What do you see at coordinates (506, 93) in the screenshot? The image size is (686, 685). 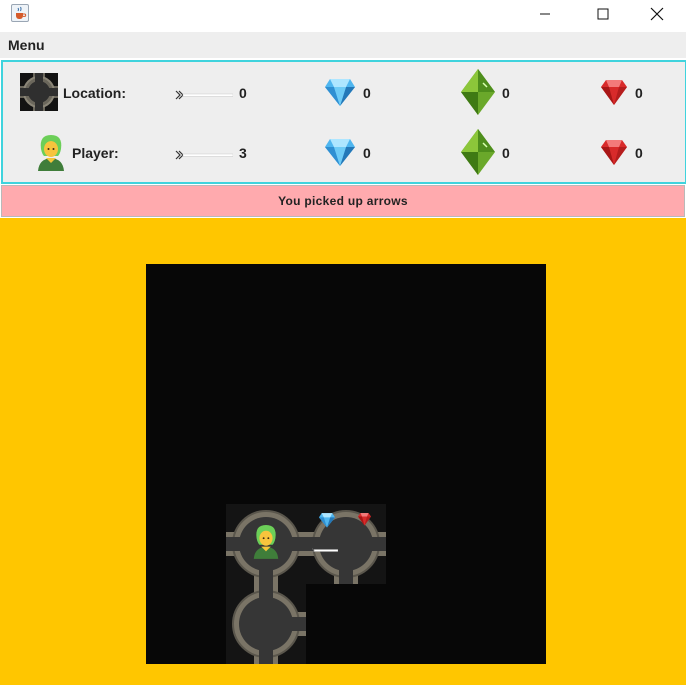 I see `location-emeralds-count: 0` at bounding box center [506, 93].